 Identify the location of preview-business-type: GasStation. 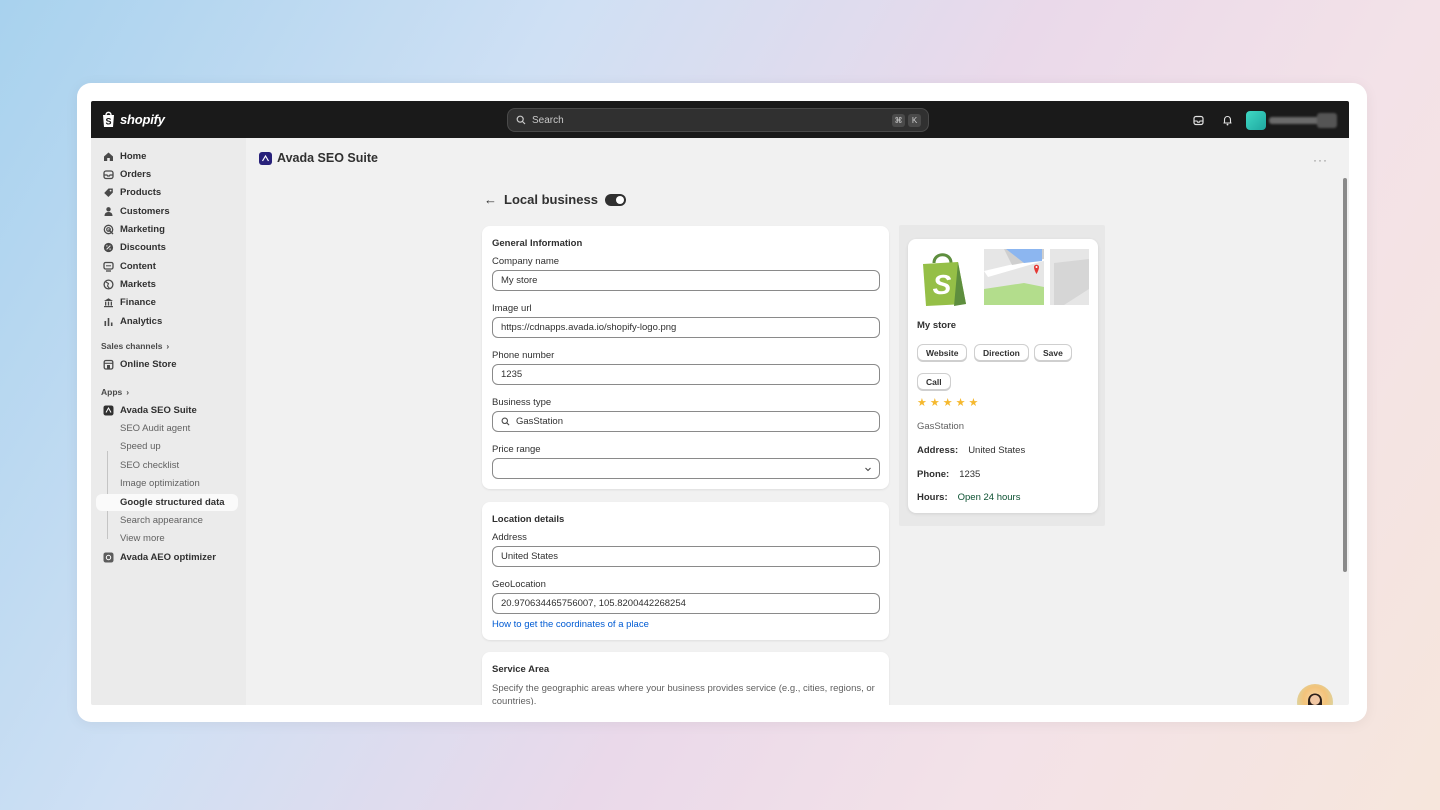
(940, 426).